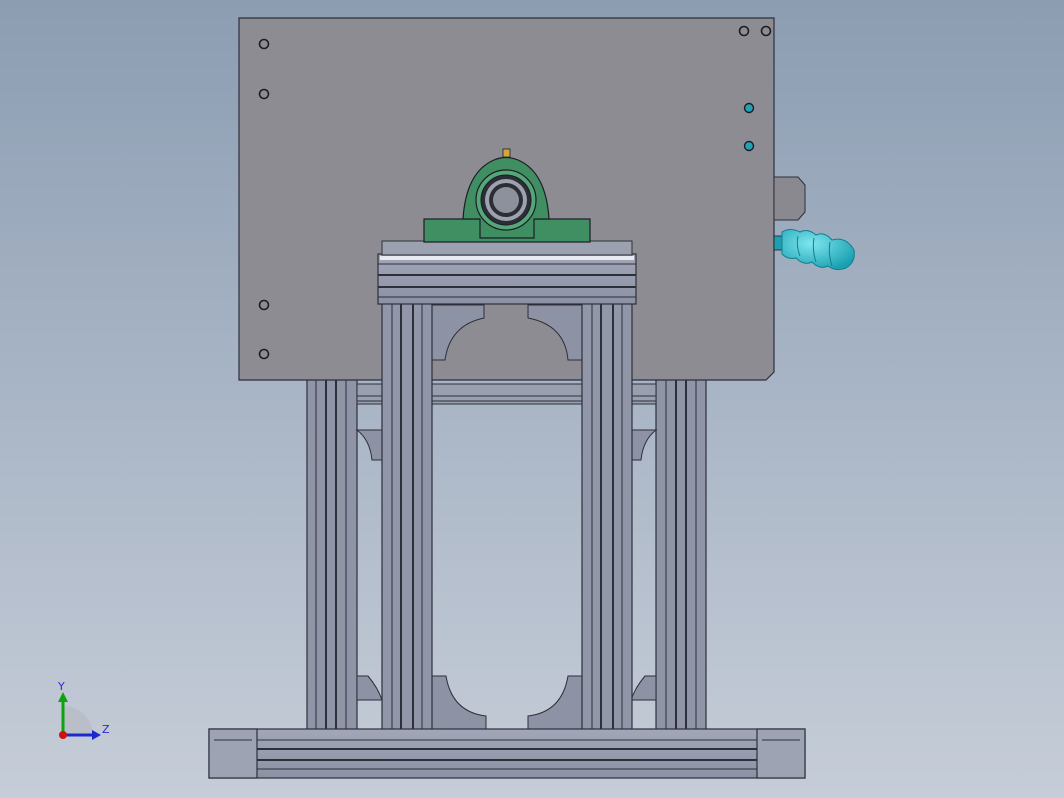  Describe the element at coordinates (407, 516) in the screenshot. I see `front-left-upright` at that location.